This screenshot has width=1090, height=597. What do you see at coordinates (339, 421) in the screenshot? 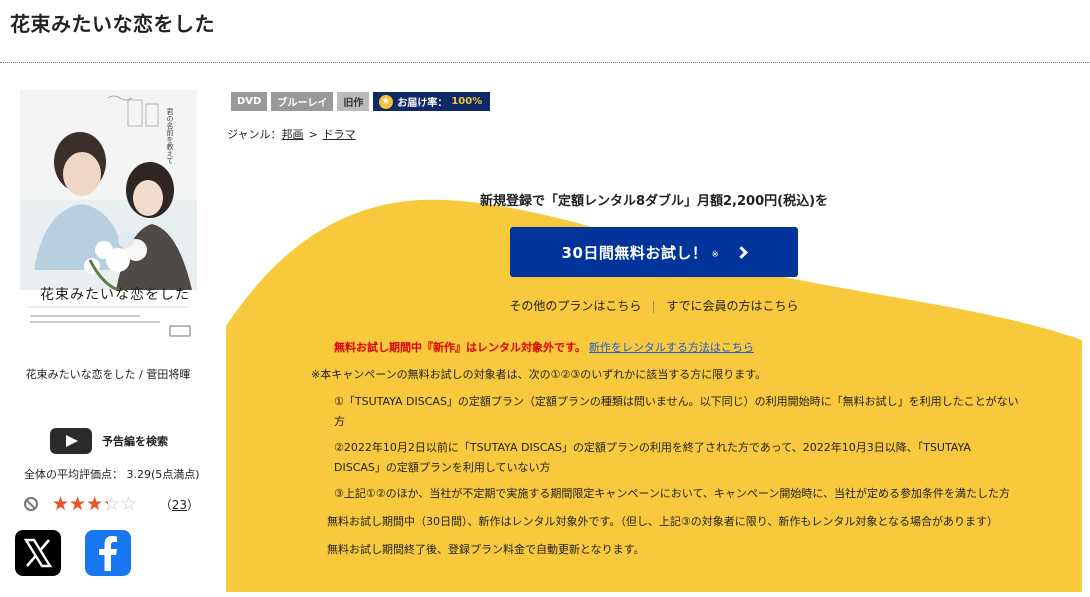
I see `condition-1-line-2: 方` at bounding box center [339, 421].